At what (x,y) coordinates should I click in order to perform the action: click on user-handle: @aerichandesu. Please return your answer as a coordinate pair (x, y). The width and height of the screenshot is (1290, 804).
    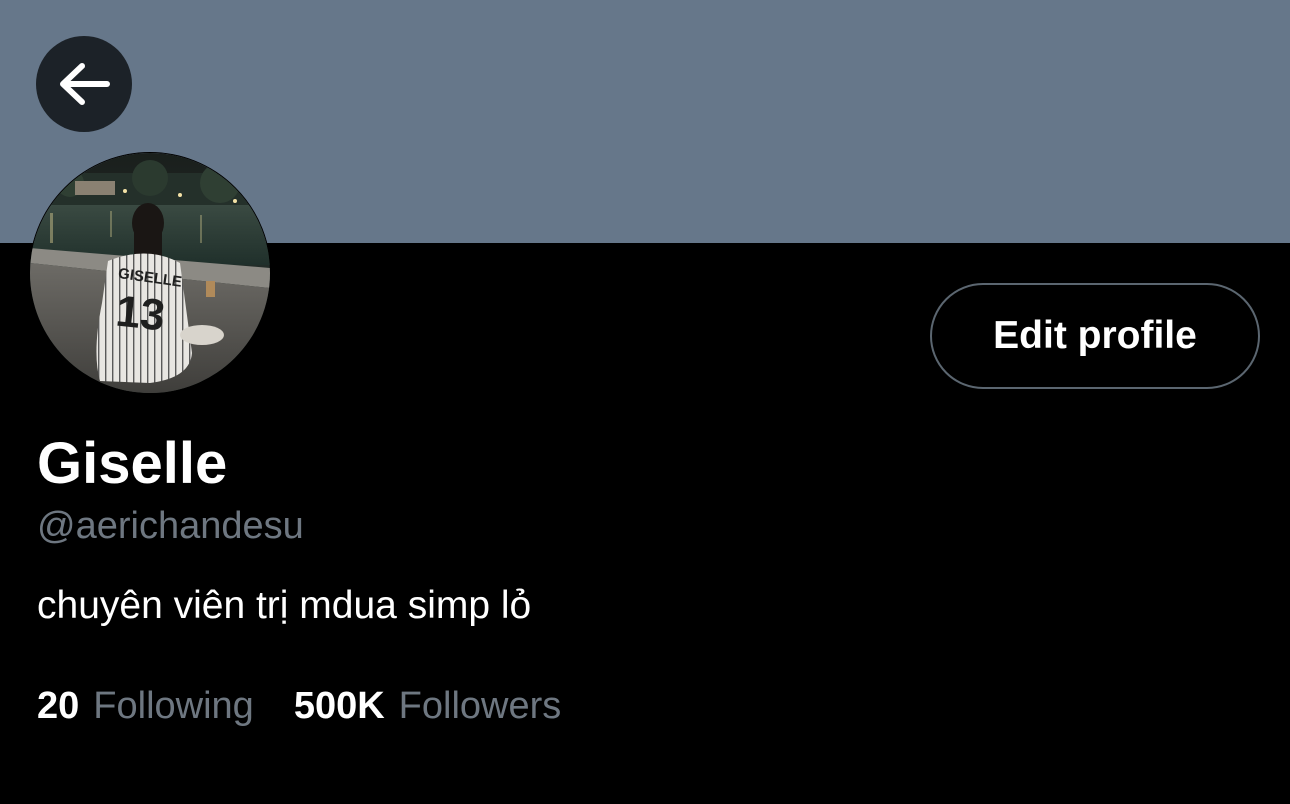
    Looking at the image, I should click on (170, 526).